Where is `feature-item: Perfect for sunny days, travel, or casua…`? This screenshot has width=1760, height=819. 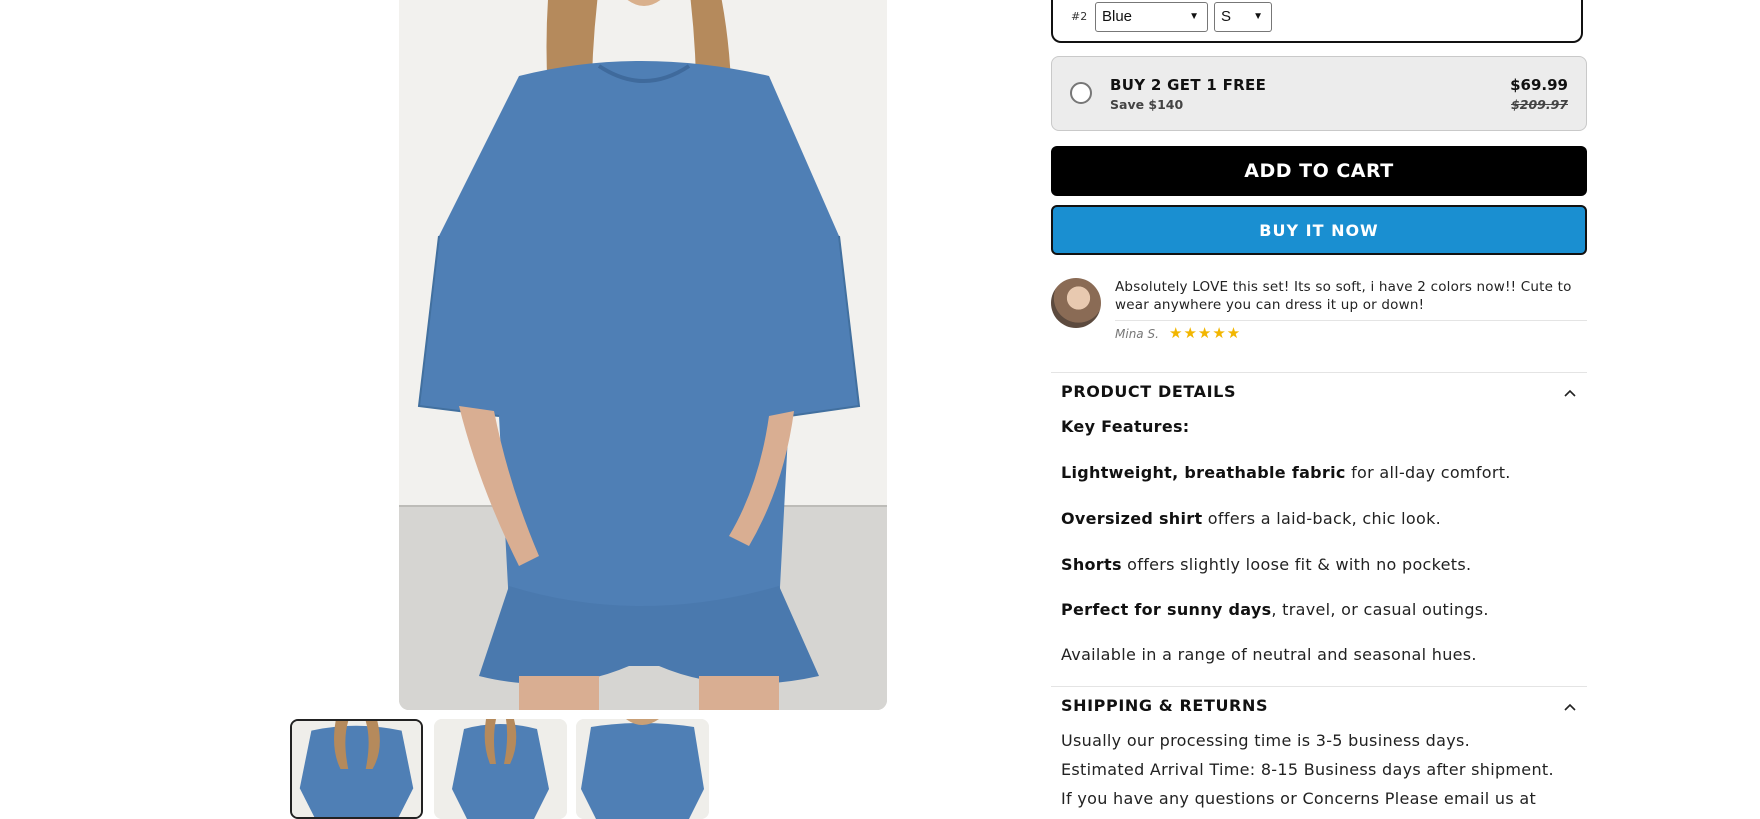
feature-item: Perfect for sunny days, travel, or casua… is located at coordinates (1275, 609).